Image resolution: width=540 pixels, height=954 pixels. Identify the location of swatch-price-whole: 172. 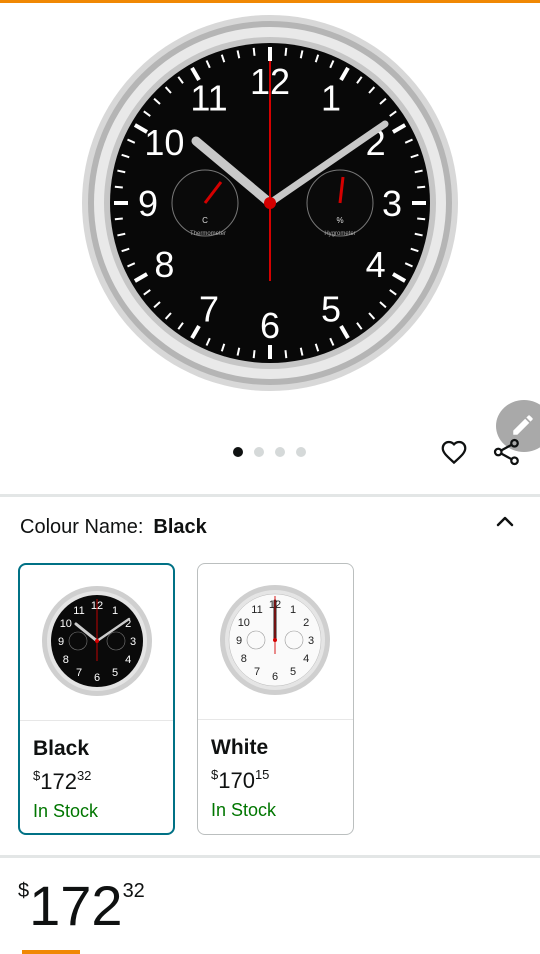
(58, 781).